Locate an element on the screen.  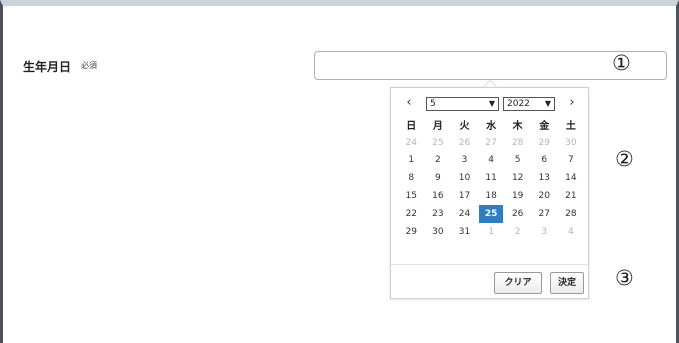
calendar-week-row: 22 23 24 25 26 27 28 is located at coordinates (491, 213).